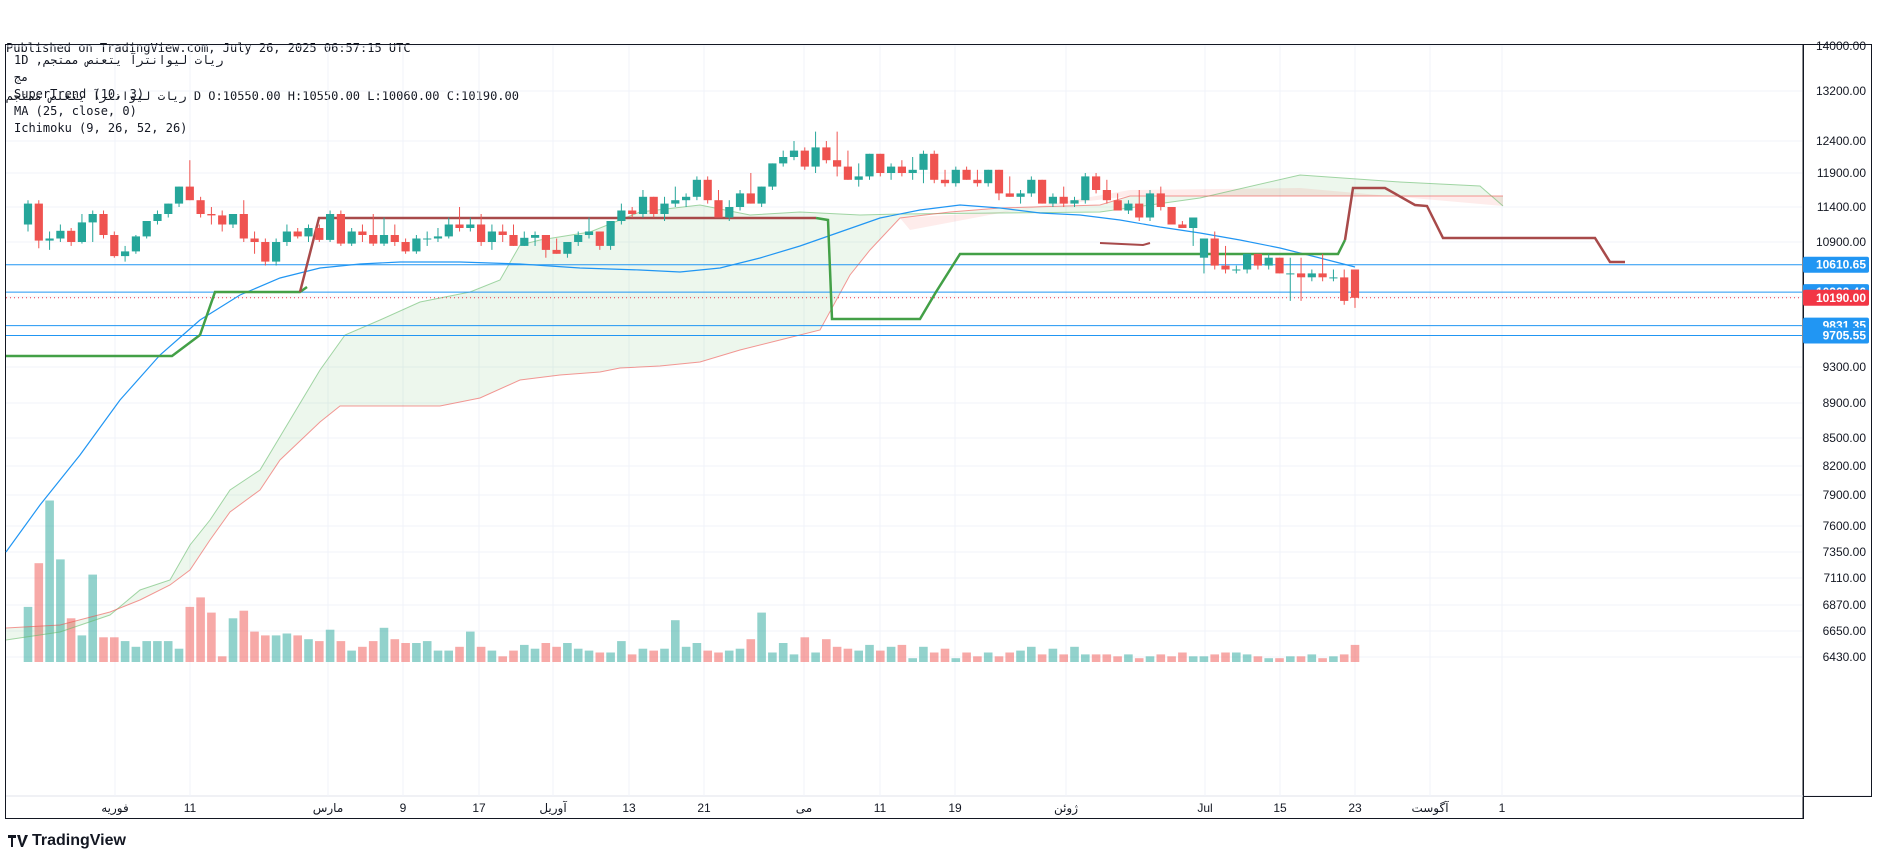 The image size is (1878, 858). What do you see at coordinates (1845, 403) in the screenshot?
I see `price-tick-label: 8900.00` at bounding box center [1845, 403].